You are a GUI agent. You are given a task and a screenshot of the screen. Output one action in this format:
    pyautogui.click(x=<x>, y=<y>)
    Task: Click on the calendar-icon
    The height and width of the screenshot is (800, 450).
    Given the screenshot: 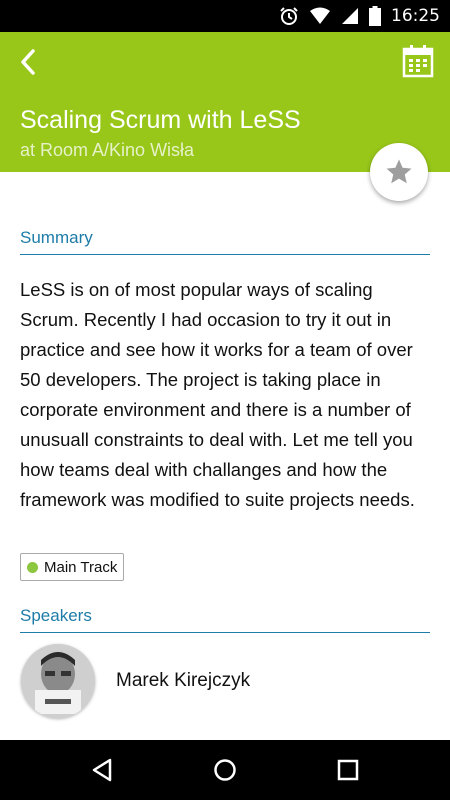 What is the action you would take?
    pyautogui.click(x=418, y=61)
    